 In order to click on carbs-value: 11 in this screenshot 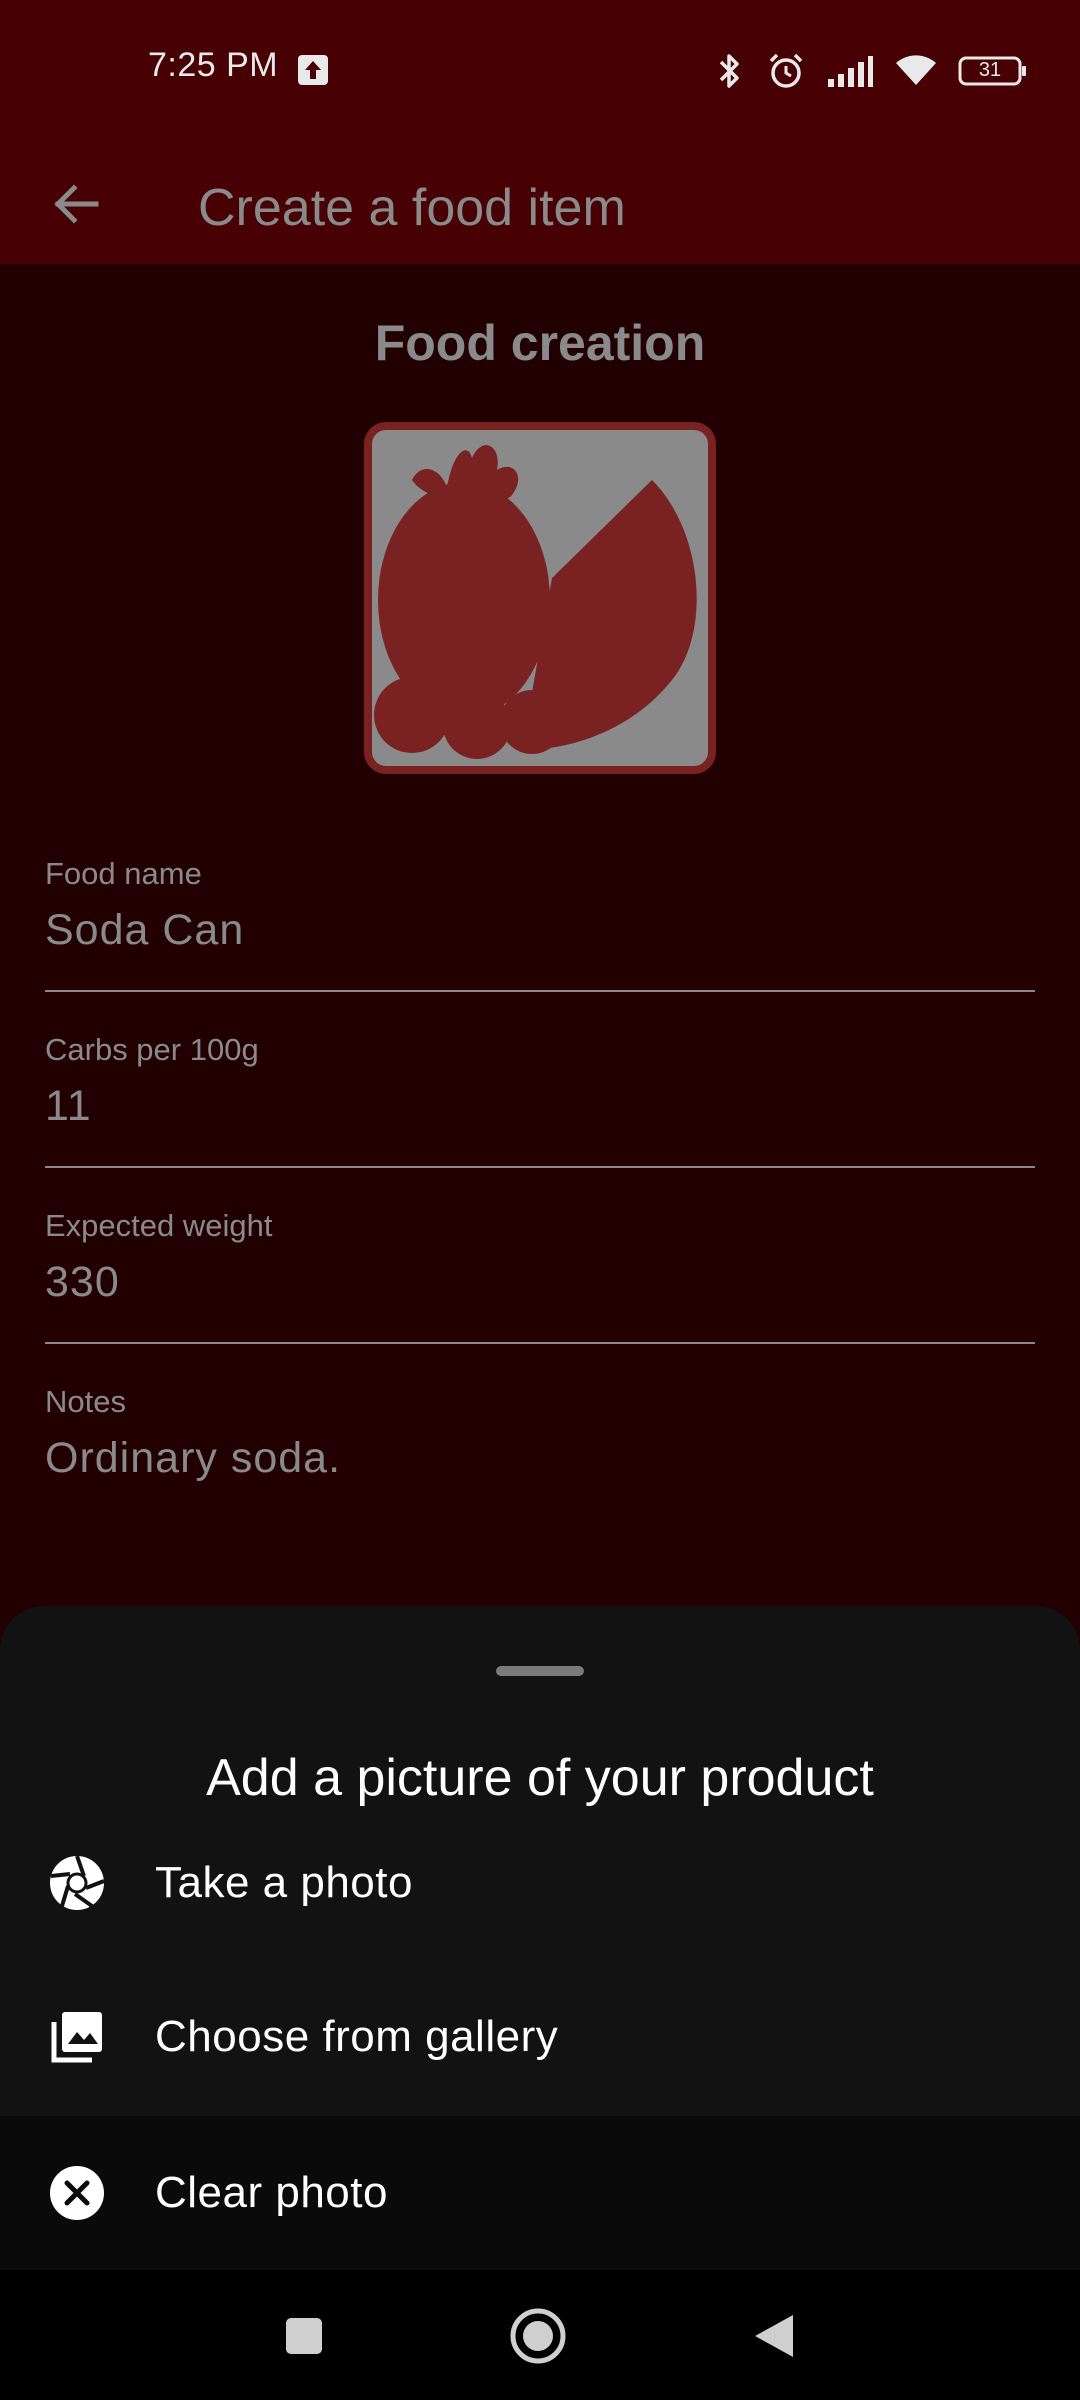, I will do `click(68, 1106)`.